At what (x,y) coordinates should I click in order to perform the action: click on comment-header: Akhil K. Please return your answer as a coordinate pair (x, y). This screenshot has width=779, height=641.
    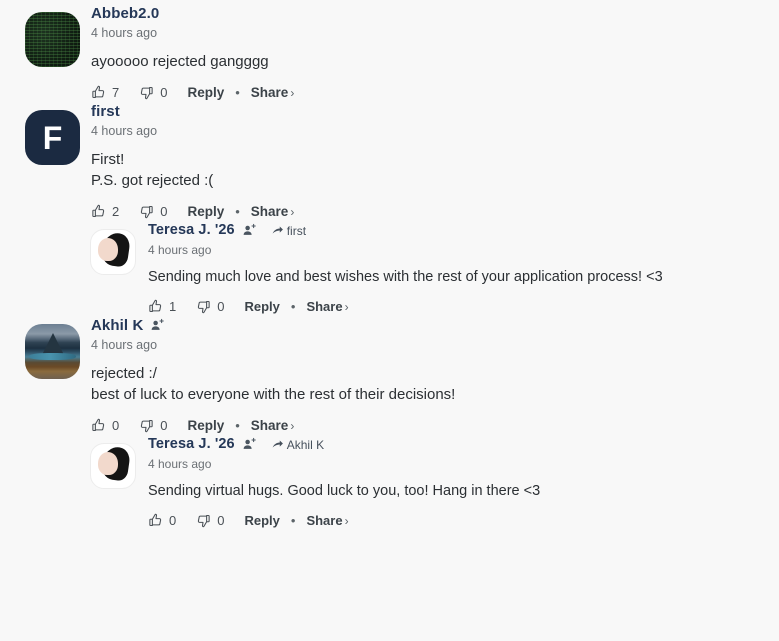
    Looking at the image, I should click on (435, 325).